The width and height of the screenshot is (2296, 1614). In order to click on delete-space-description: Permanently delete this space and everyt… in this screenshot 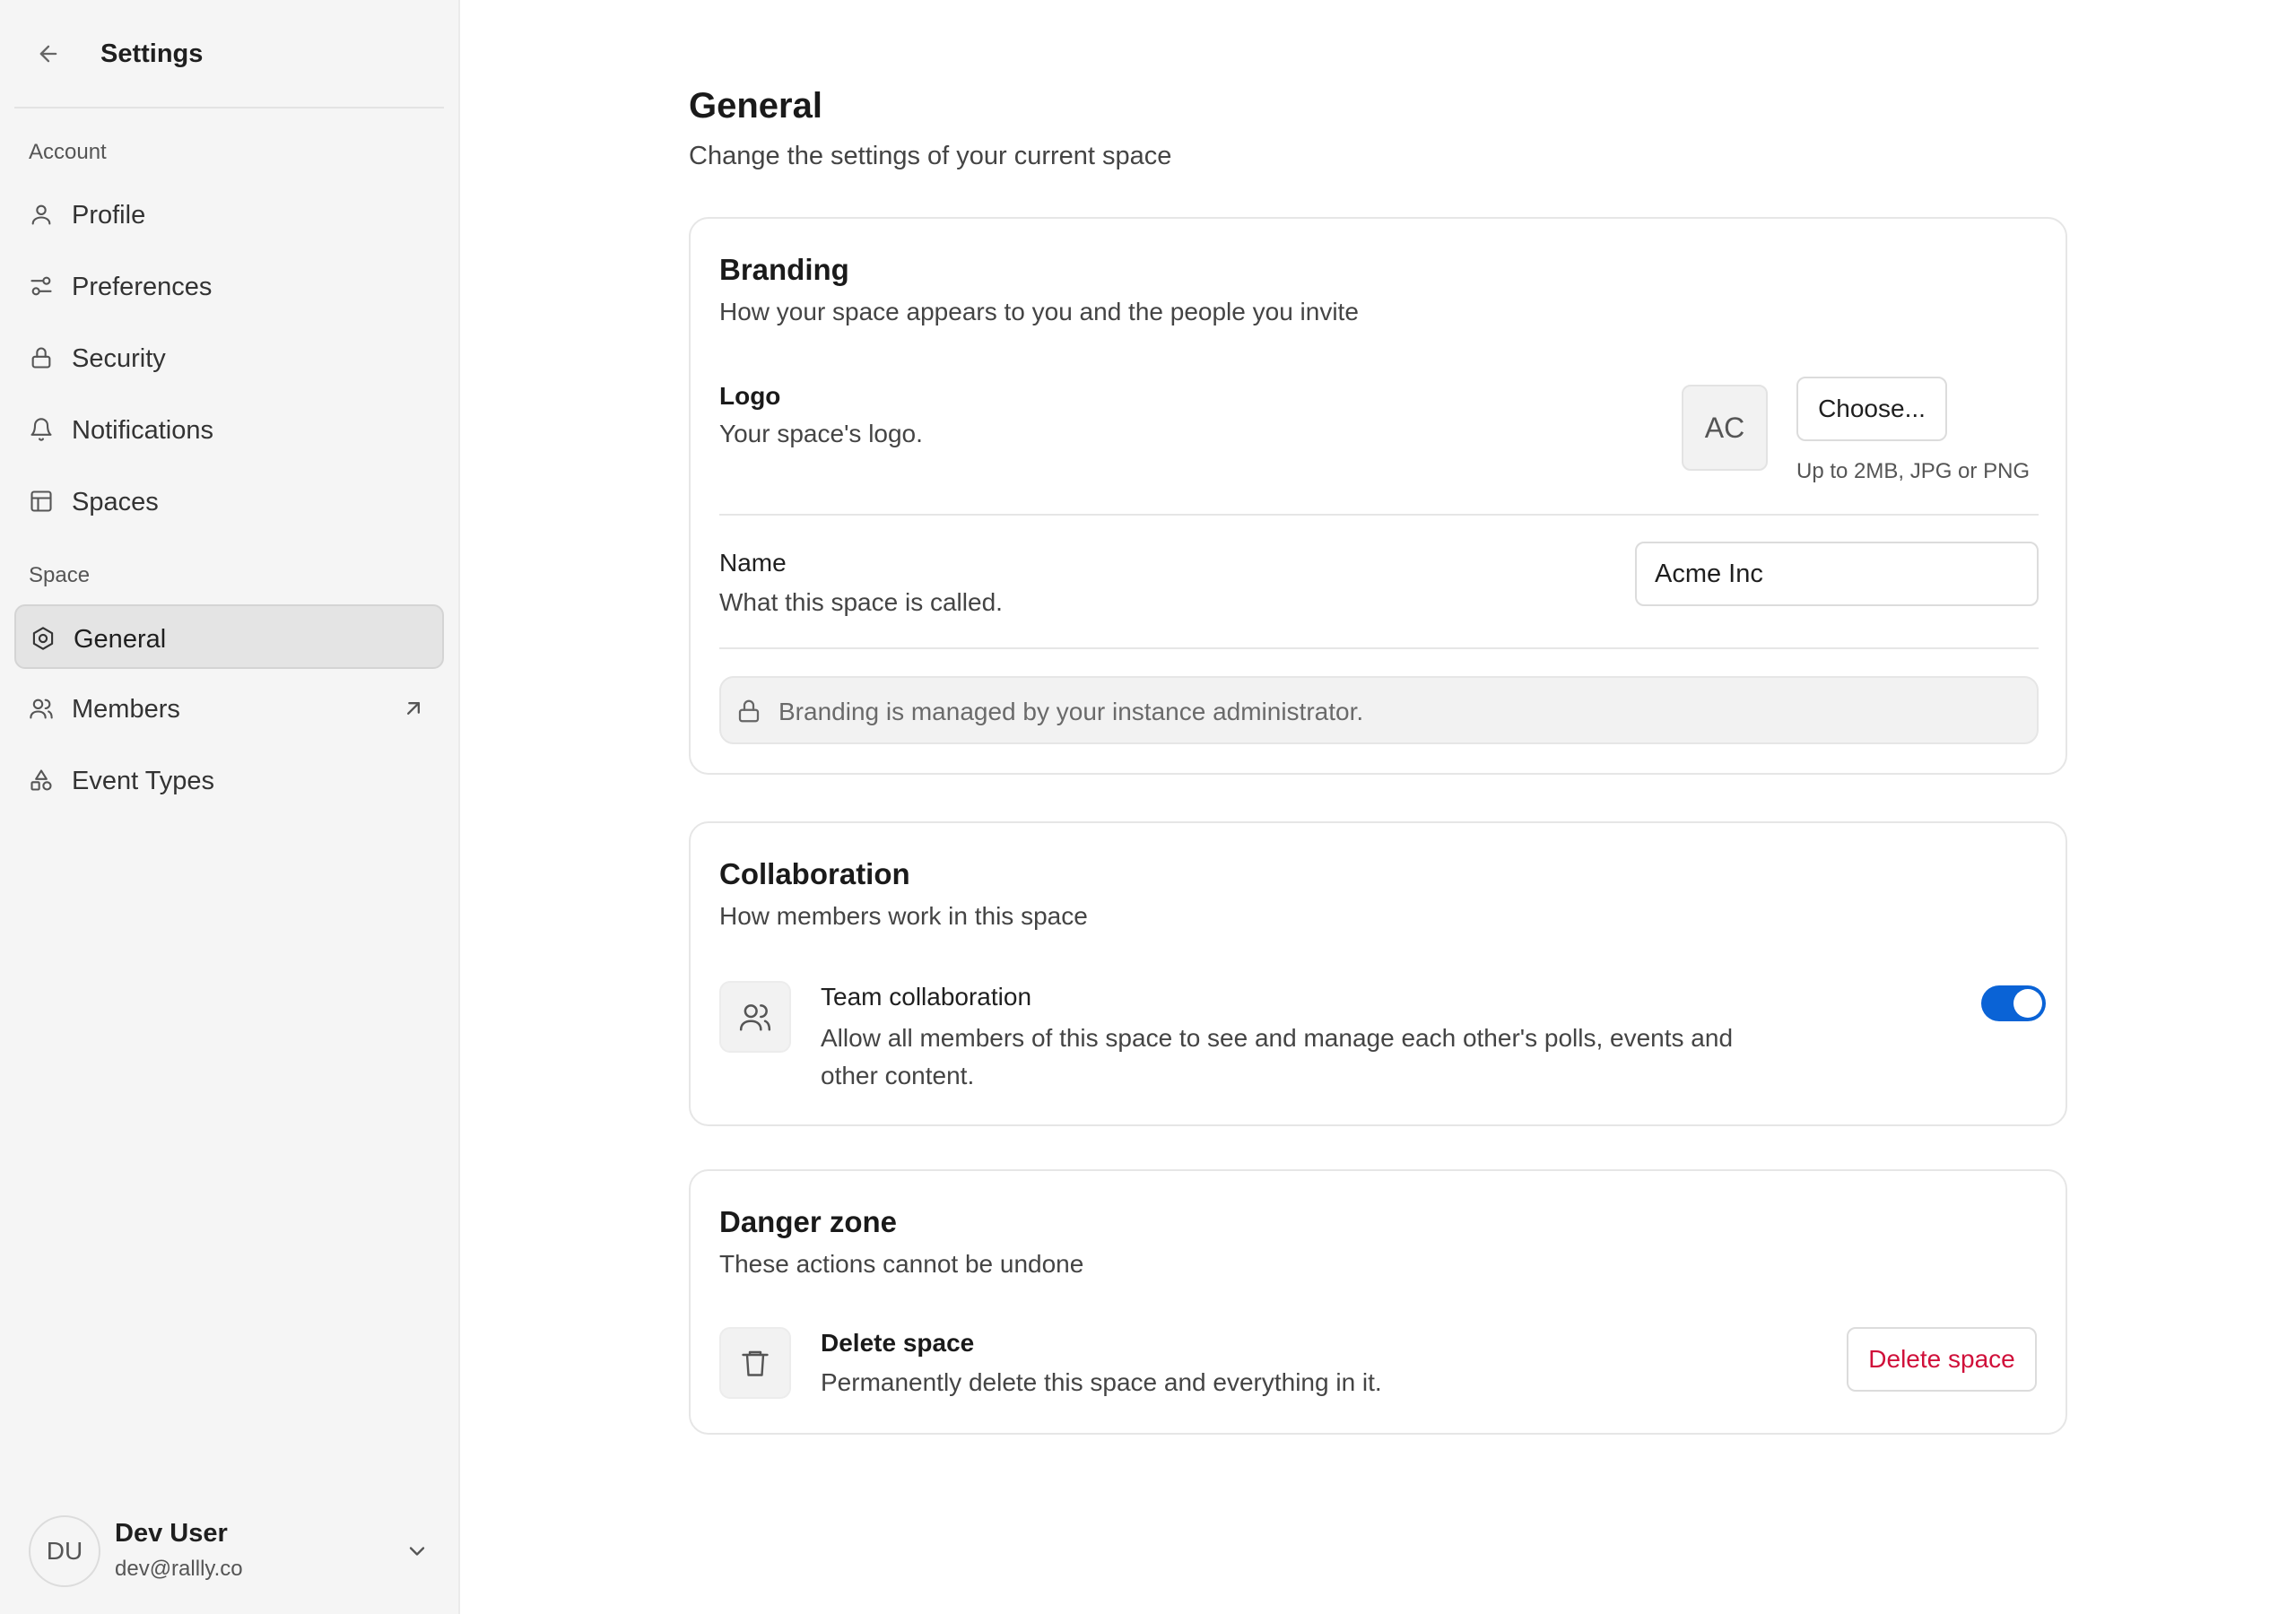, I will do `click(1101, 1382)`.